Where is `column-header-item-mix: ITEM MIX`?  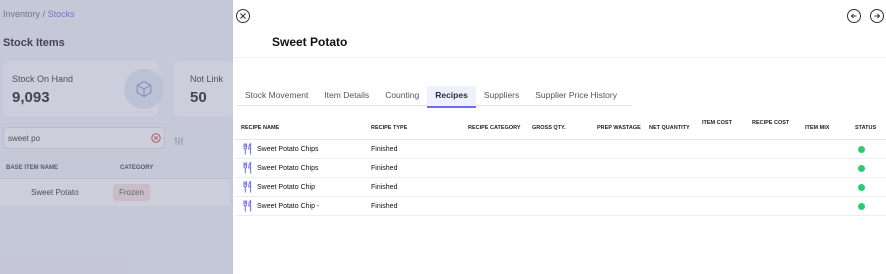
column-header-item-mix: ITEM MIX is located at coordinates (817, 128).